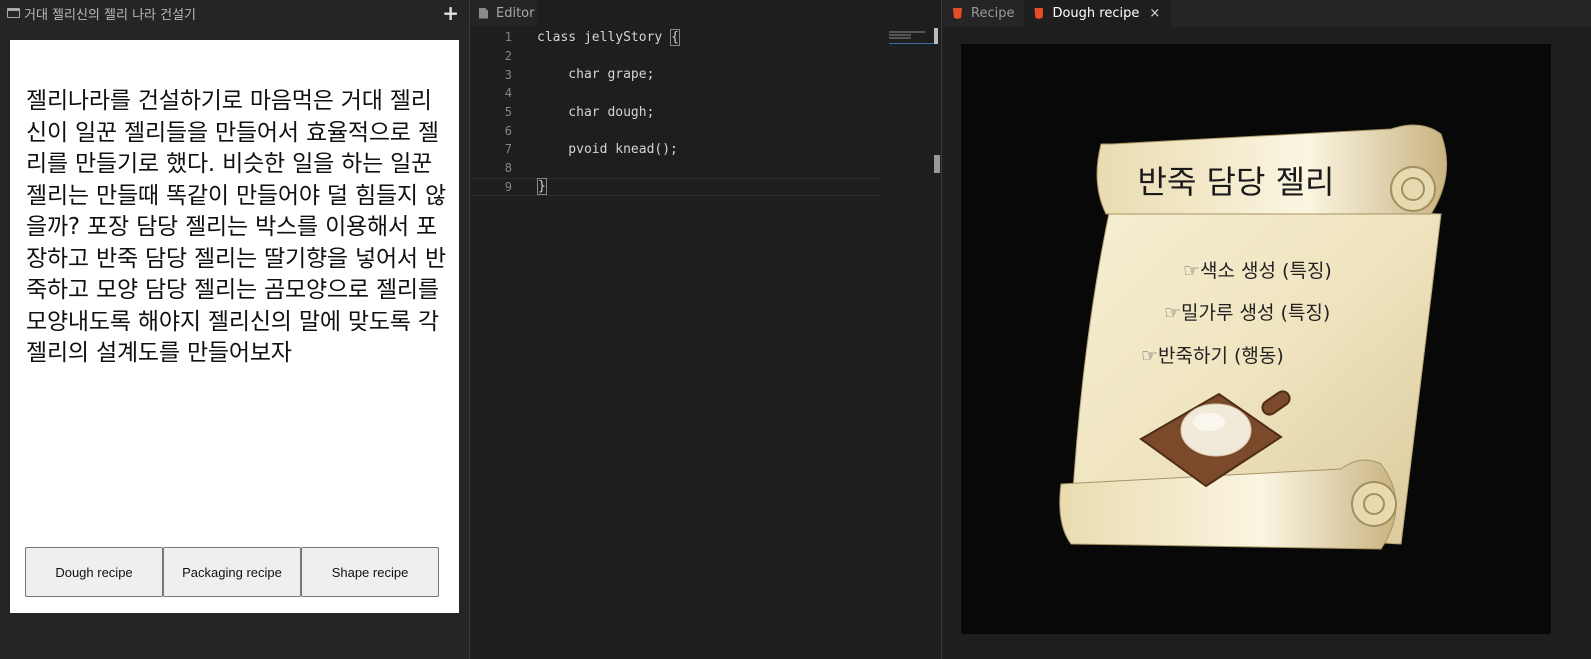 The image size is (1591, 659). What do you see at coordinates (515, 13) in the screenshot?
I see `editor-tab-label: Editor` at bounding box center [515, 13].